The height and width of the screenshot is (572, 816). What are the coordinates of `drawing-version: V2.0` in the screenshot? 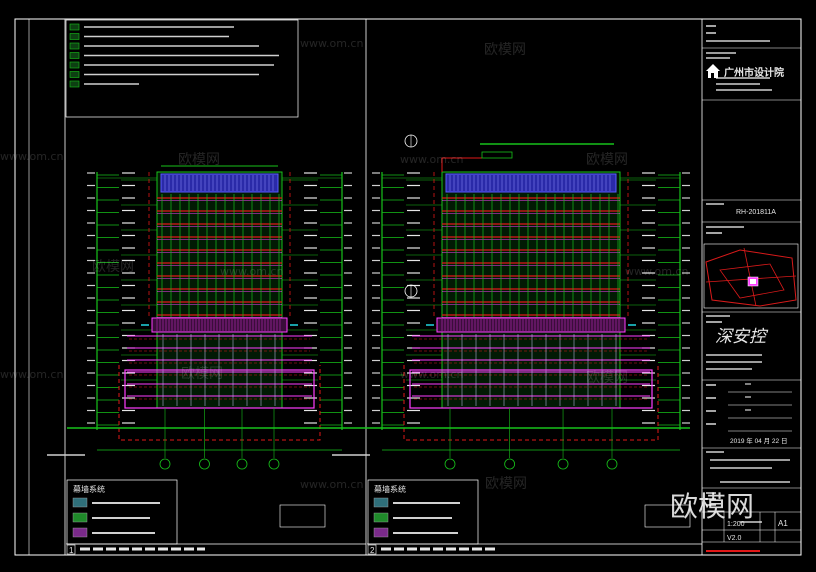 It's located at (734, 538).